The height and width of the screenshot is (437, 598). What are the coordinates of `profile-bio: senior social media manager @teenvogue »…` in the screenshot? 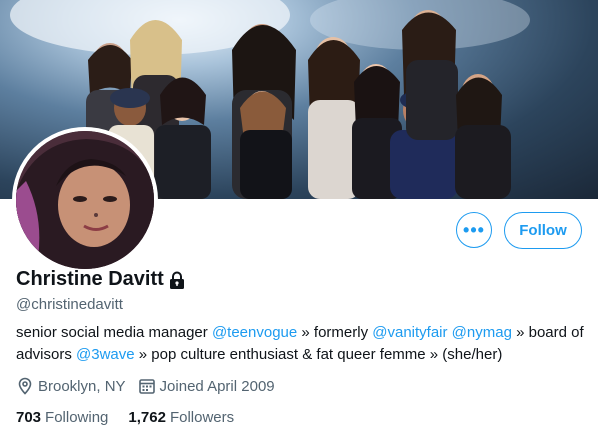 It's located at (301, 344).